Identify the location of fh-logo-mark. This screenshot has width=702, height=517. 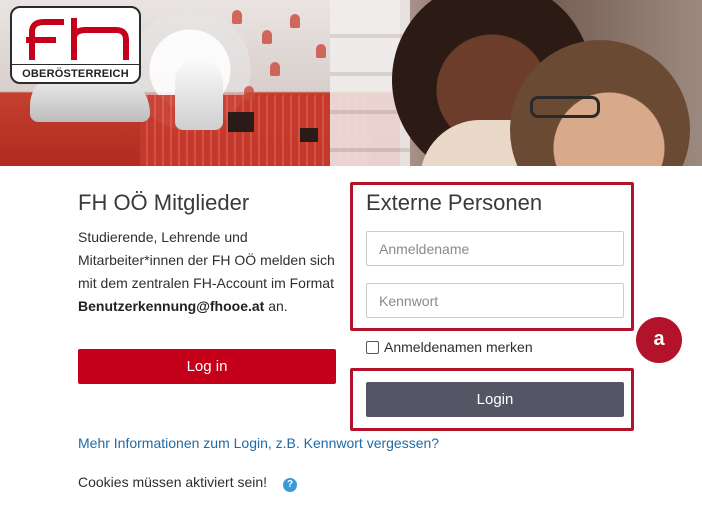
(77, 39).